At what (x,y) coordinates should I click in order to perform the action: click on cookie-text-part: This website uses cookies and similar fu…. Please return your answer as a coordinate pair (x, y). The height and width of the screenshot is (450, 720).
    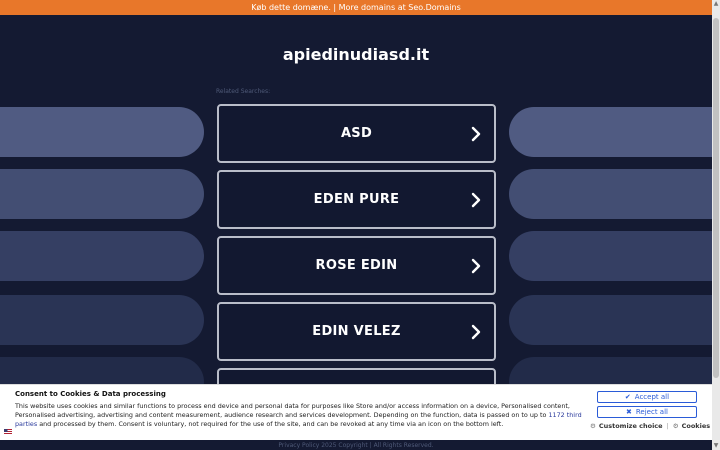
    Looking at the image, I should click on (292, 411).